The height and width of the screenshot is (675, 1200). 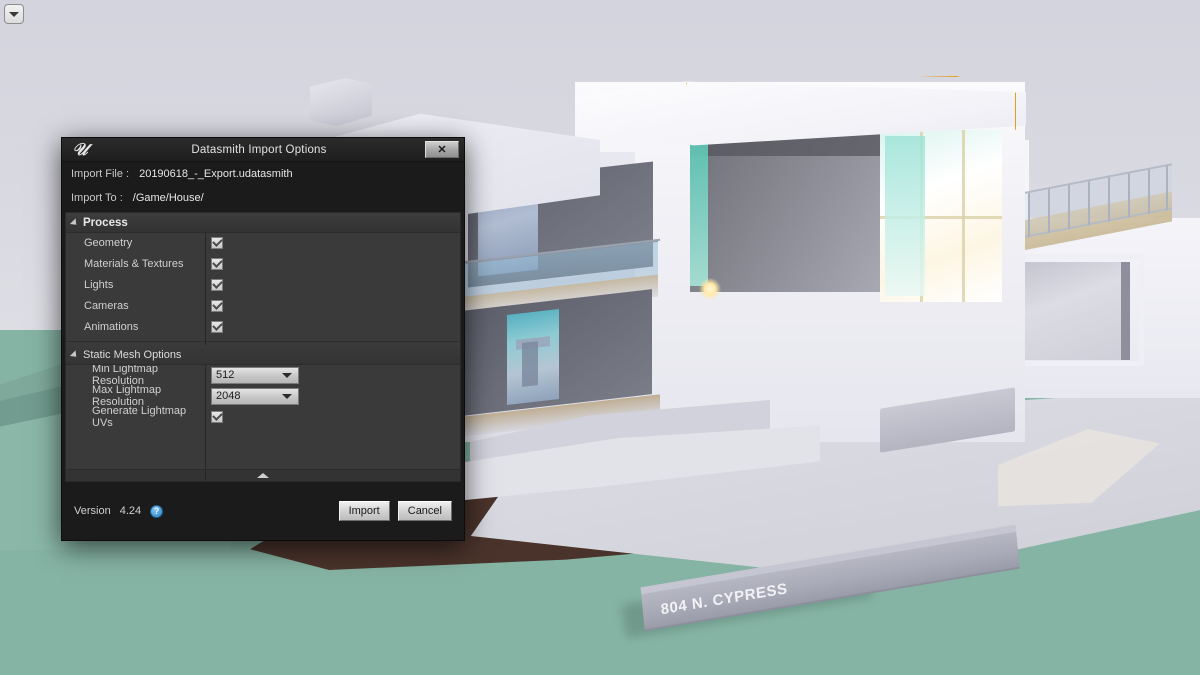 I want to click on interior-lamp-glow, so click(x=710, y=289).